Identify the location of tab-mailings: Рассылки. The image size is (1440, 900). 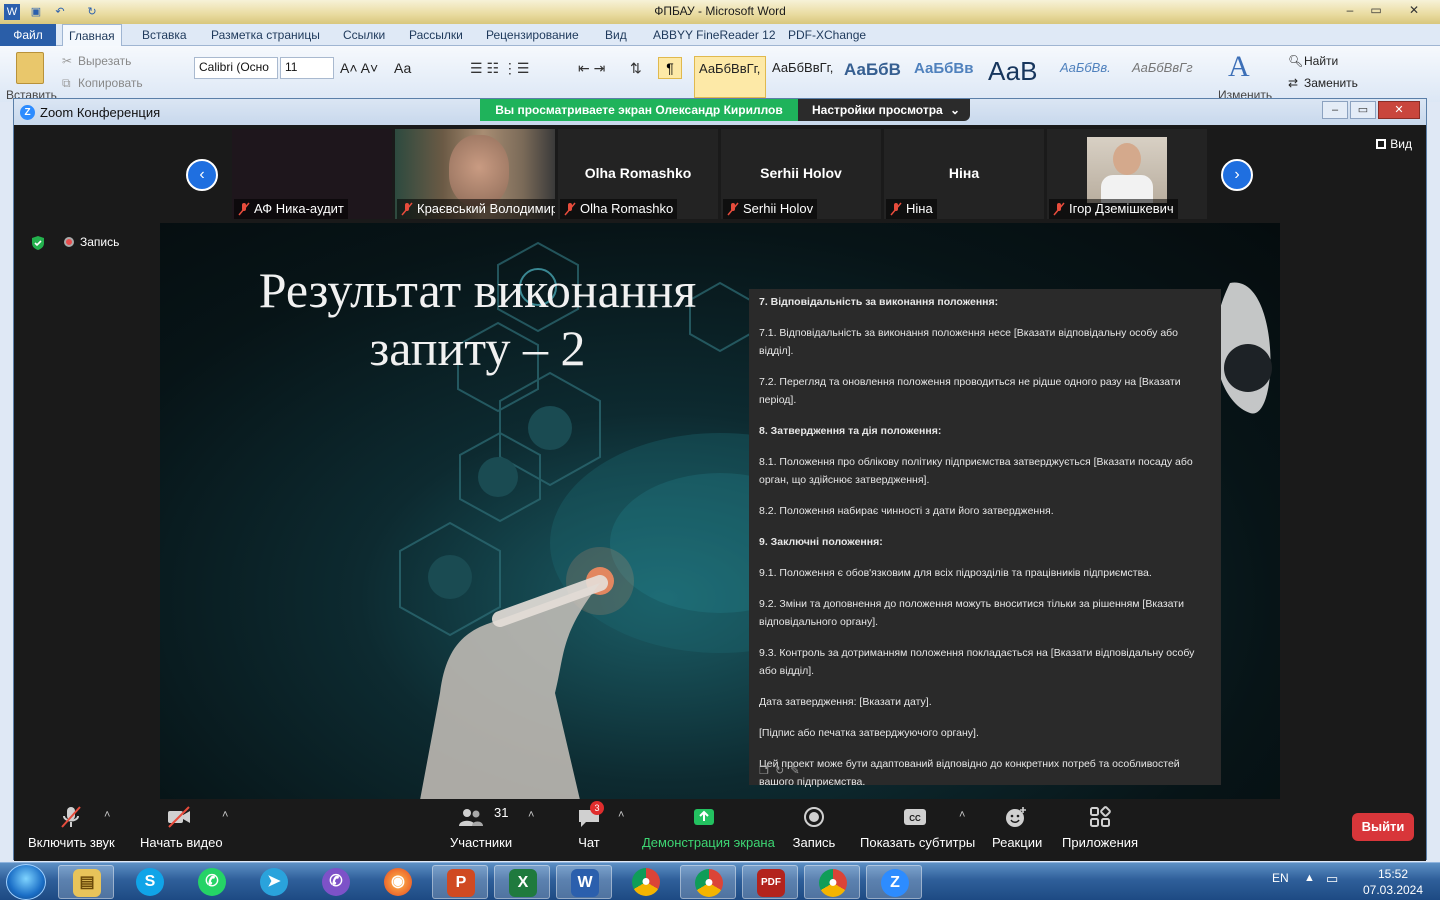
(436, 35).